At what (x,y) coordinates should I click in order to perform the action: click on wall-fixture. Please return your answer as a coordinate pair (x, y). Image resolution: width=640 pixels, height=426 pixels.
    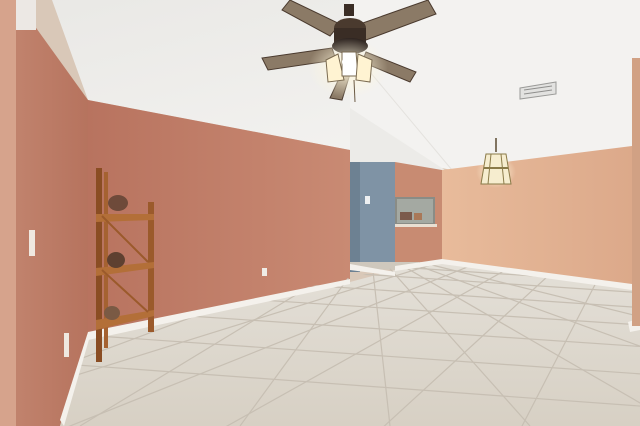
    Looking at the image, I should click on (26, 15).